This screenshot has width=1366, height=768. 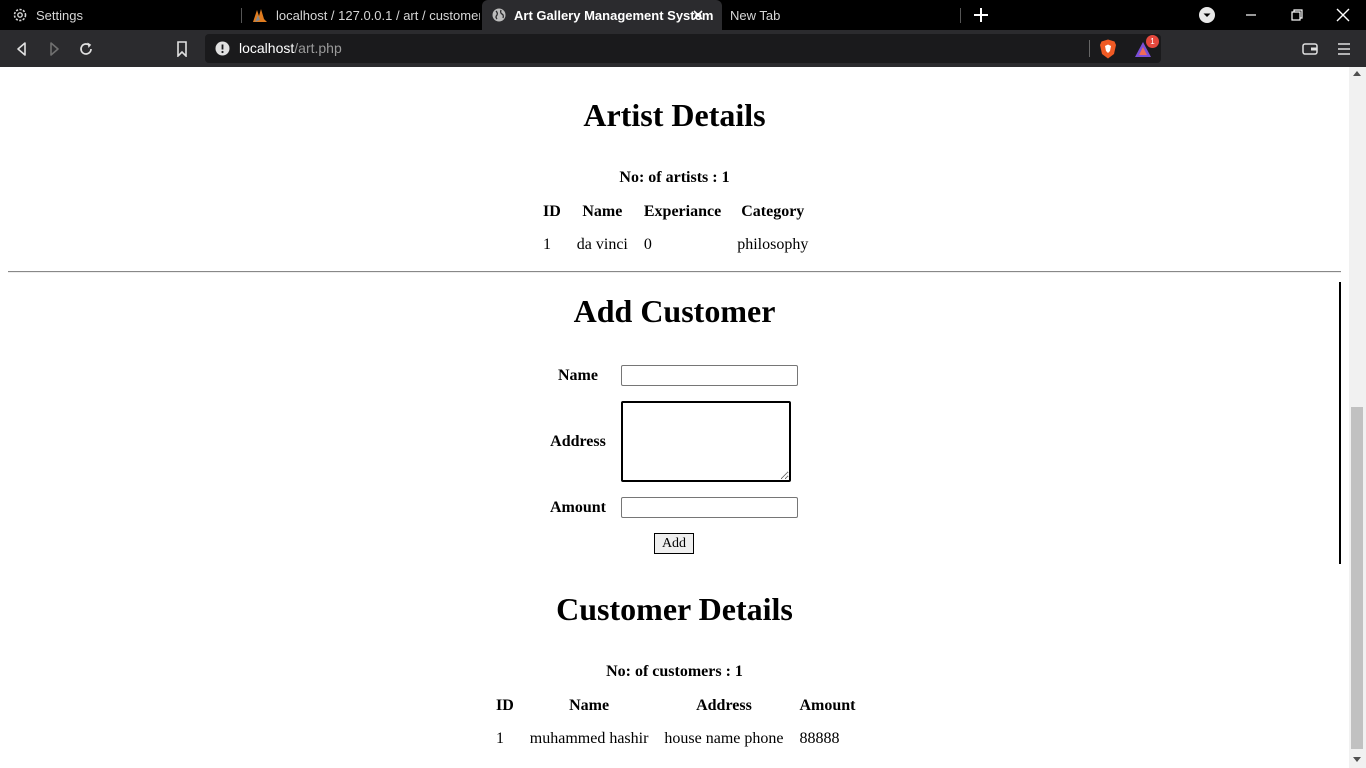 I want to click on reload-button, so click(x=86, y=49).